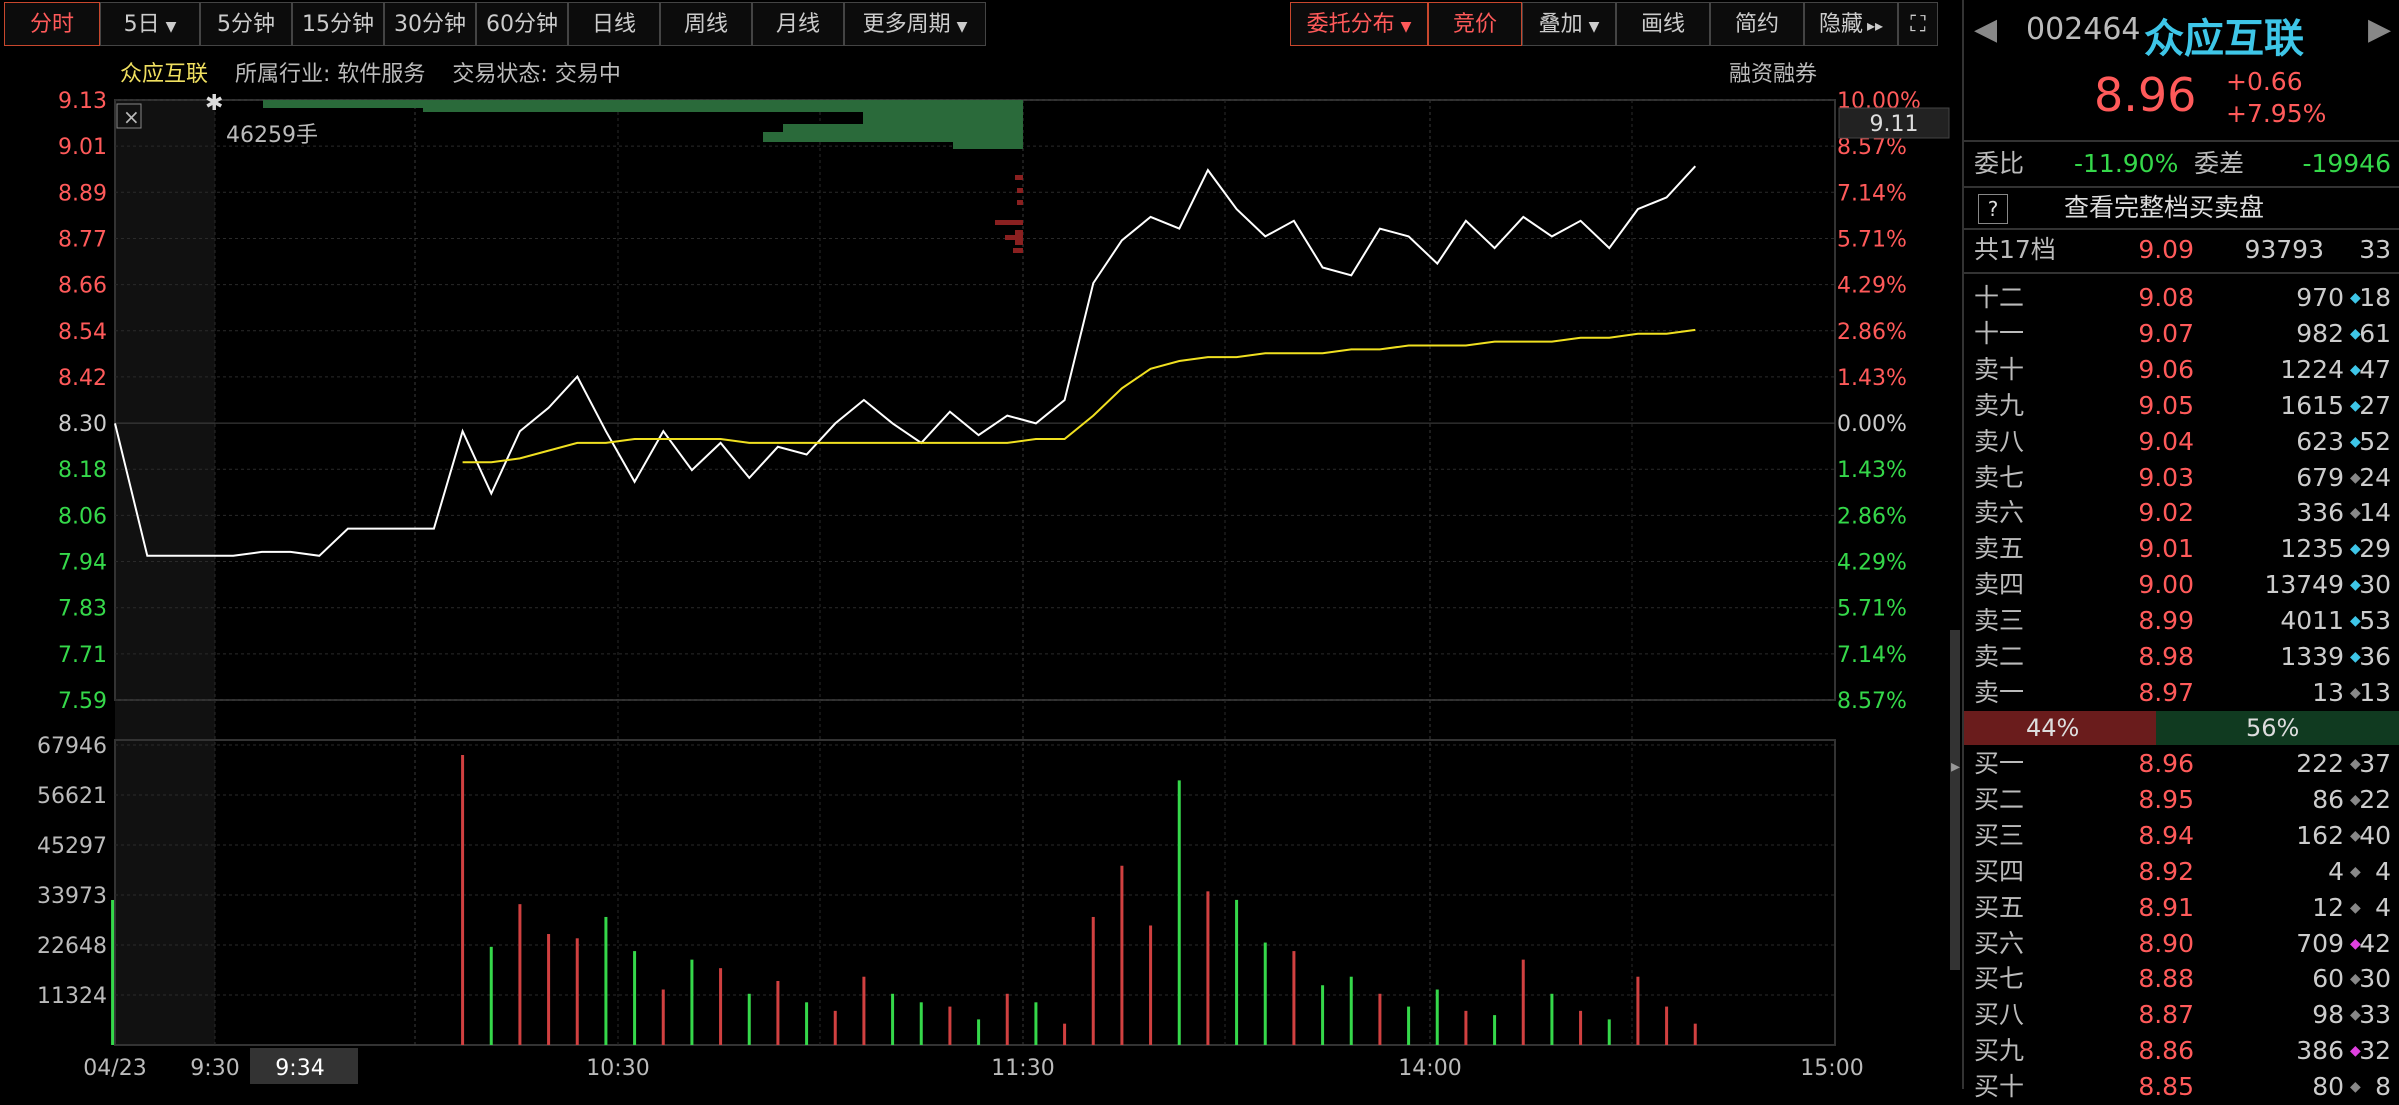 The width and height of the screenshot is (2399, 1105). I want to click on sell-level-row: 卖八 9.04 623 ◆ 52, so click(2181, 442).